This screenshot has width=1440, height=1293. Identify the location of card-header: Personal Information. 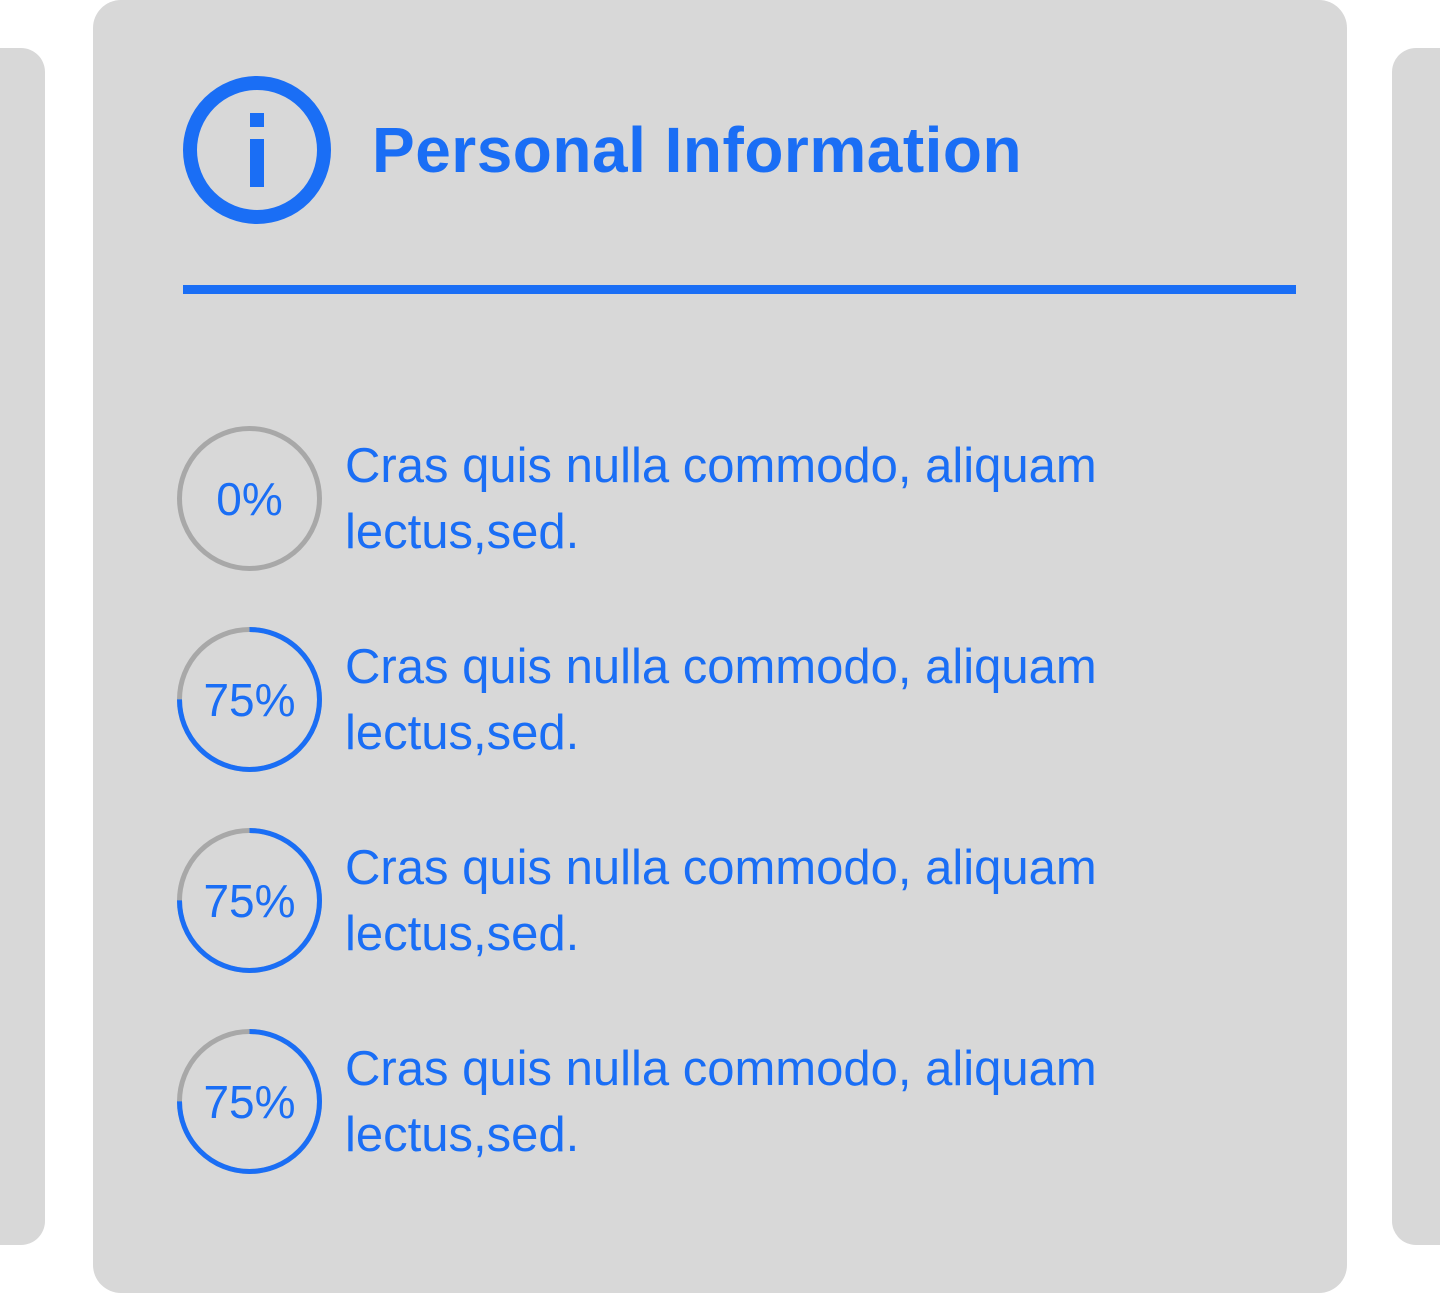
(602, 150).